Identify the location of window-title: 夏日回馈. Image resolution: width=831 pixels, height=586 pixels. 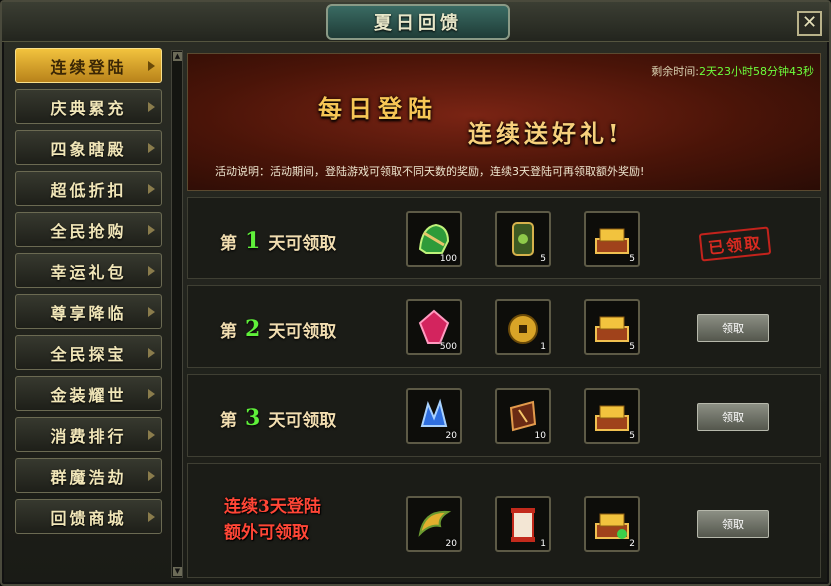
(418, 22).